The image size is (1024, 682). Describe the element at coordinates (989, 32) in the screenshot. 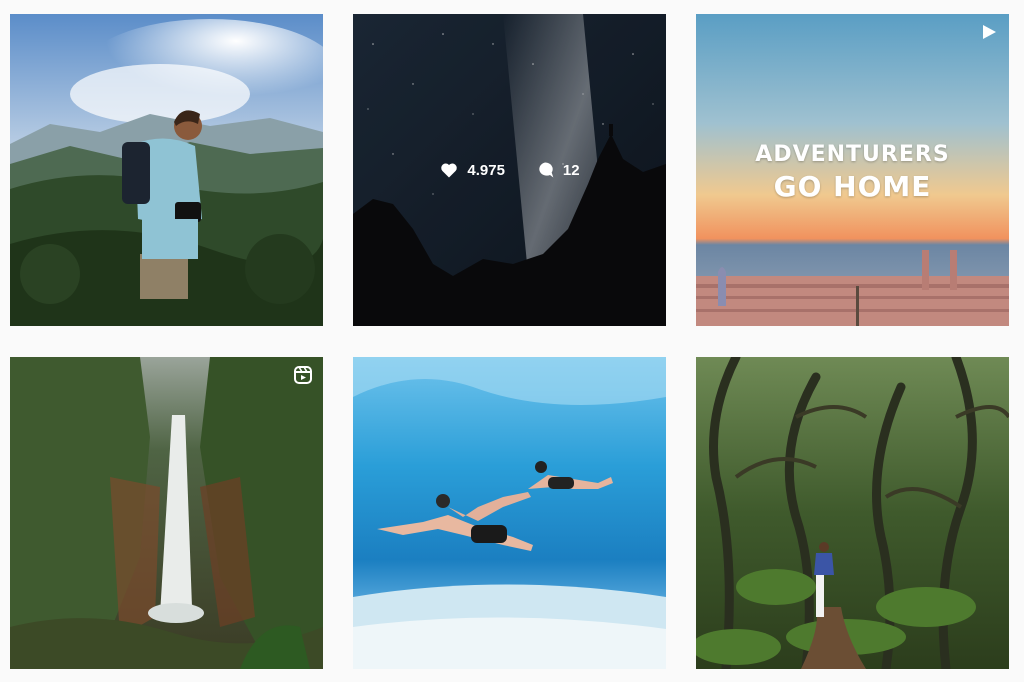

I see `play-icon` at that location.